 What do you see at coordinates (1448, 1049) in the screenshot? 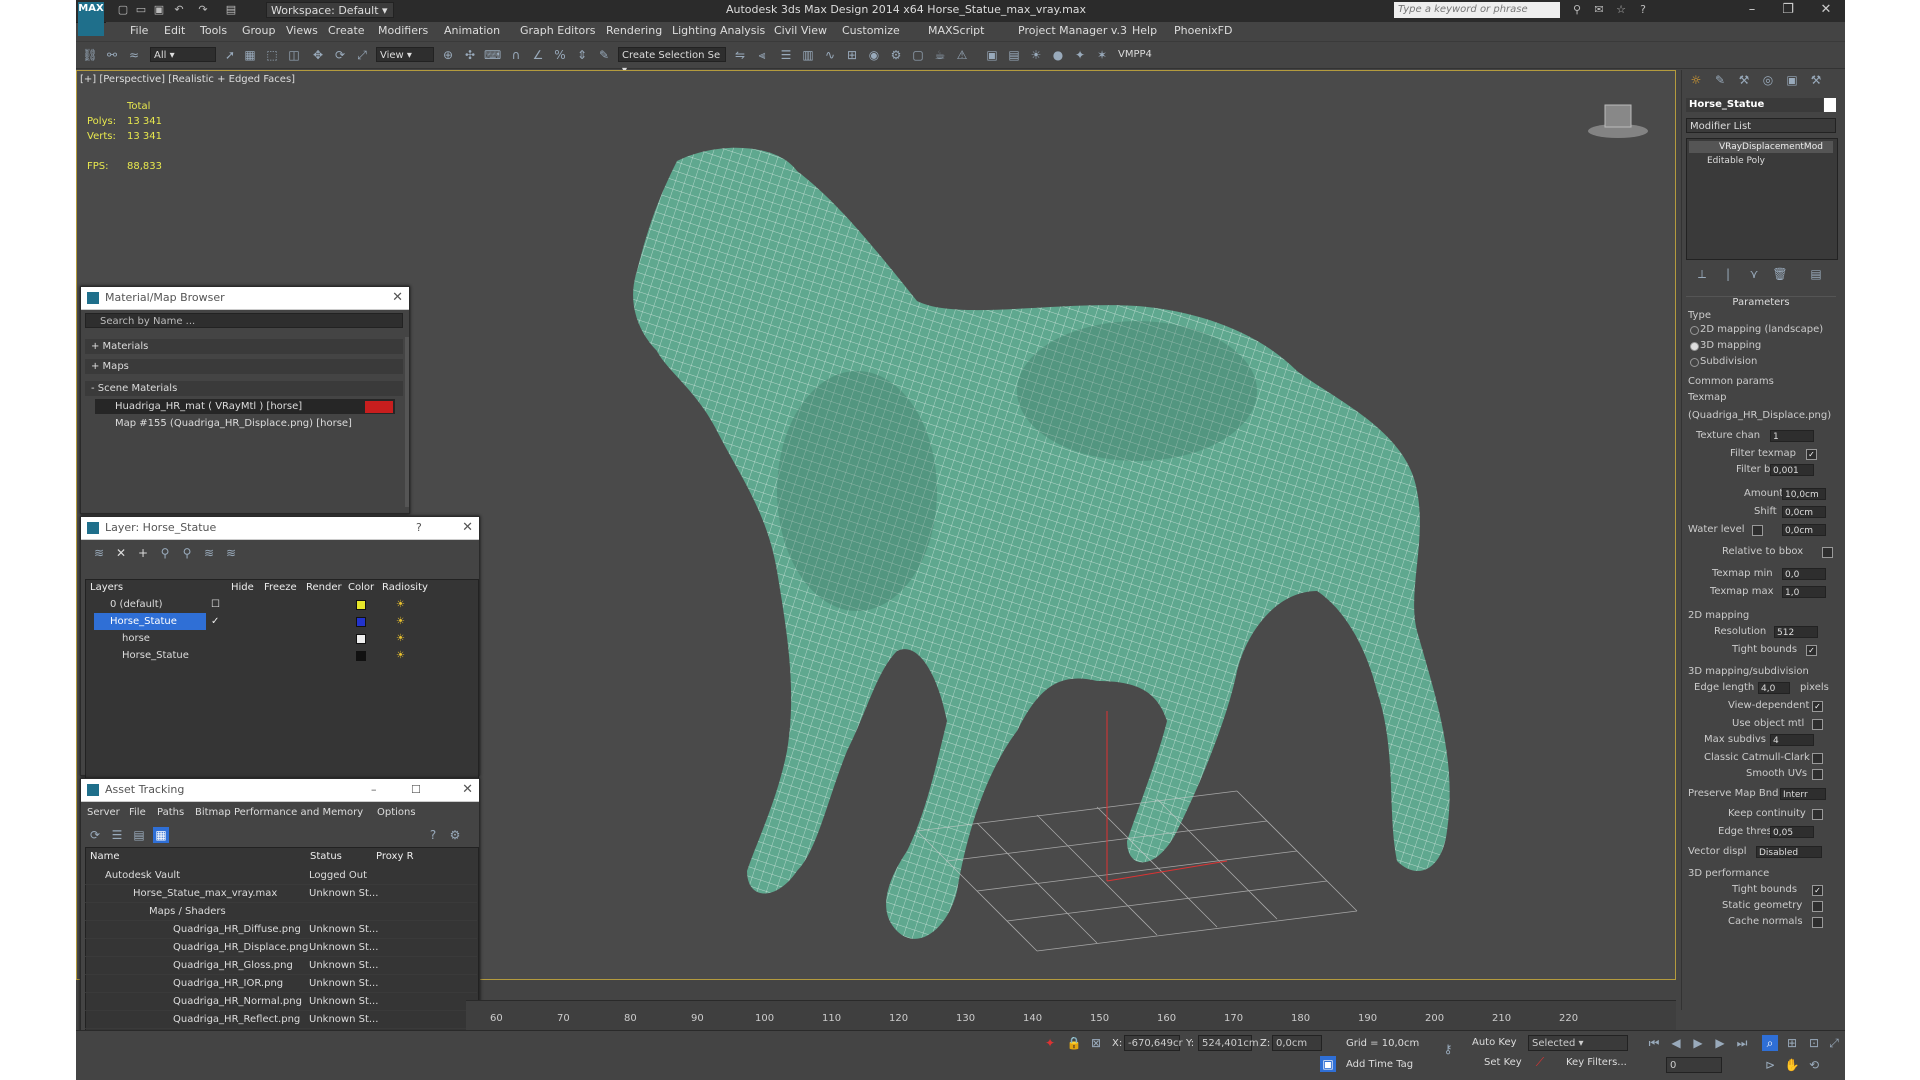
I see `set-key-mode-icon: ⚷` at bounding box center [1448, 1049].